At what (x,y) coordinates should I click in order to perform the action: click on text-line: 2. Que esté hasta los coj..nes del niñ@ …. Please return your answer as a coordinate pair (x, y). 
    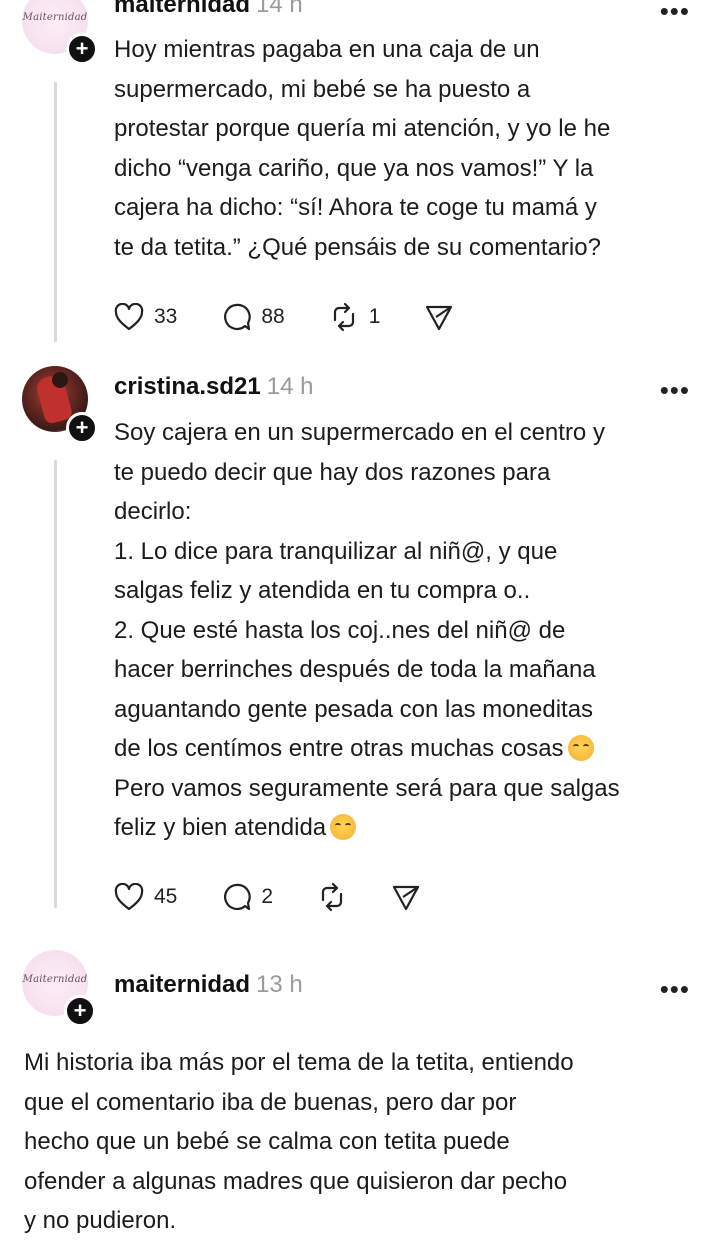
    Looking at the image, I should click on (340, 630).